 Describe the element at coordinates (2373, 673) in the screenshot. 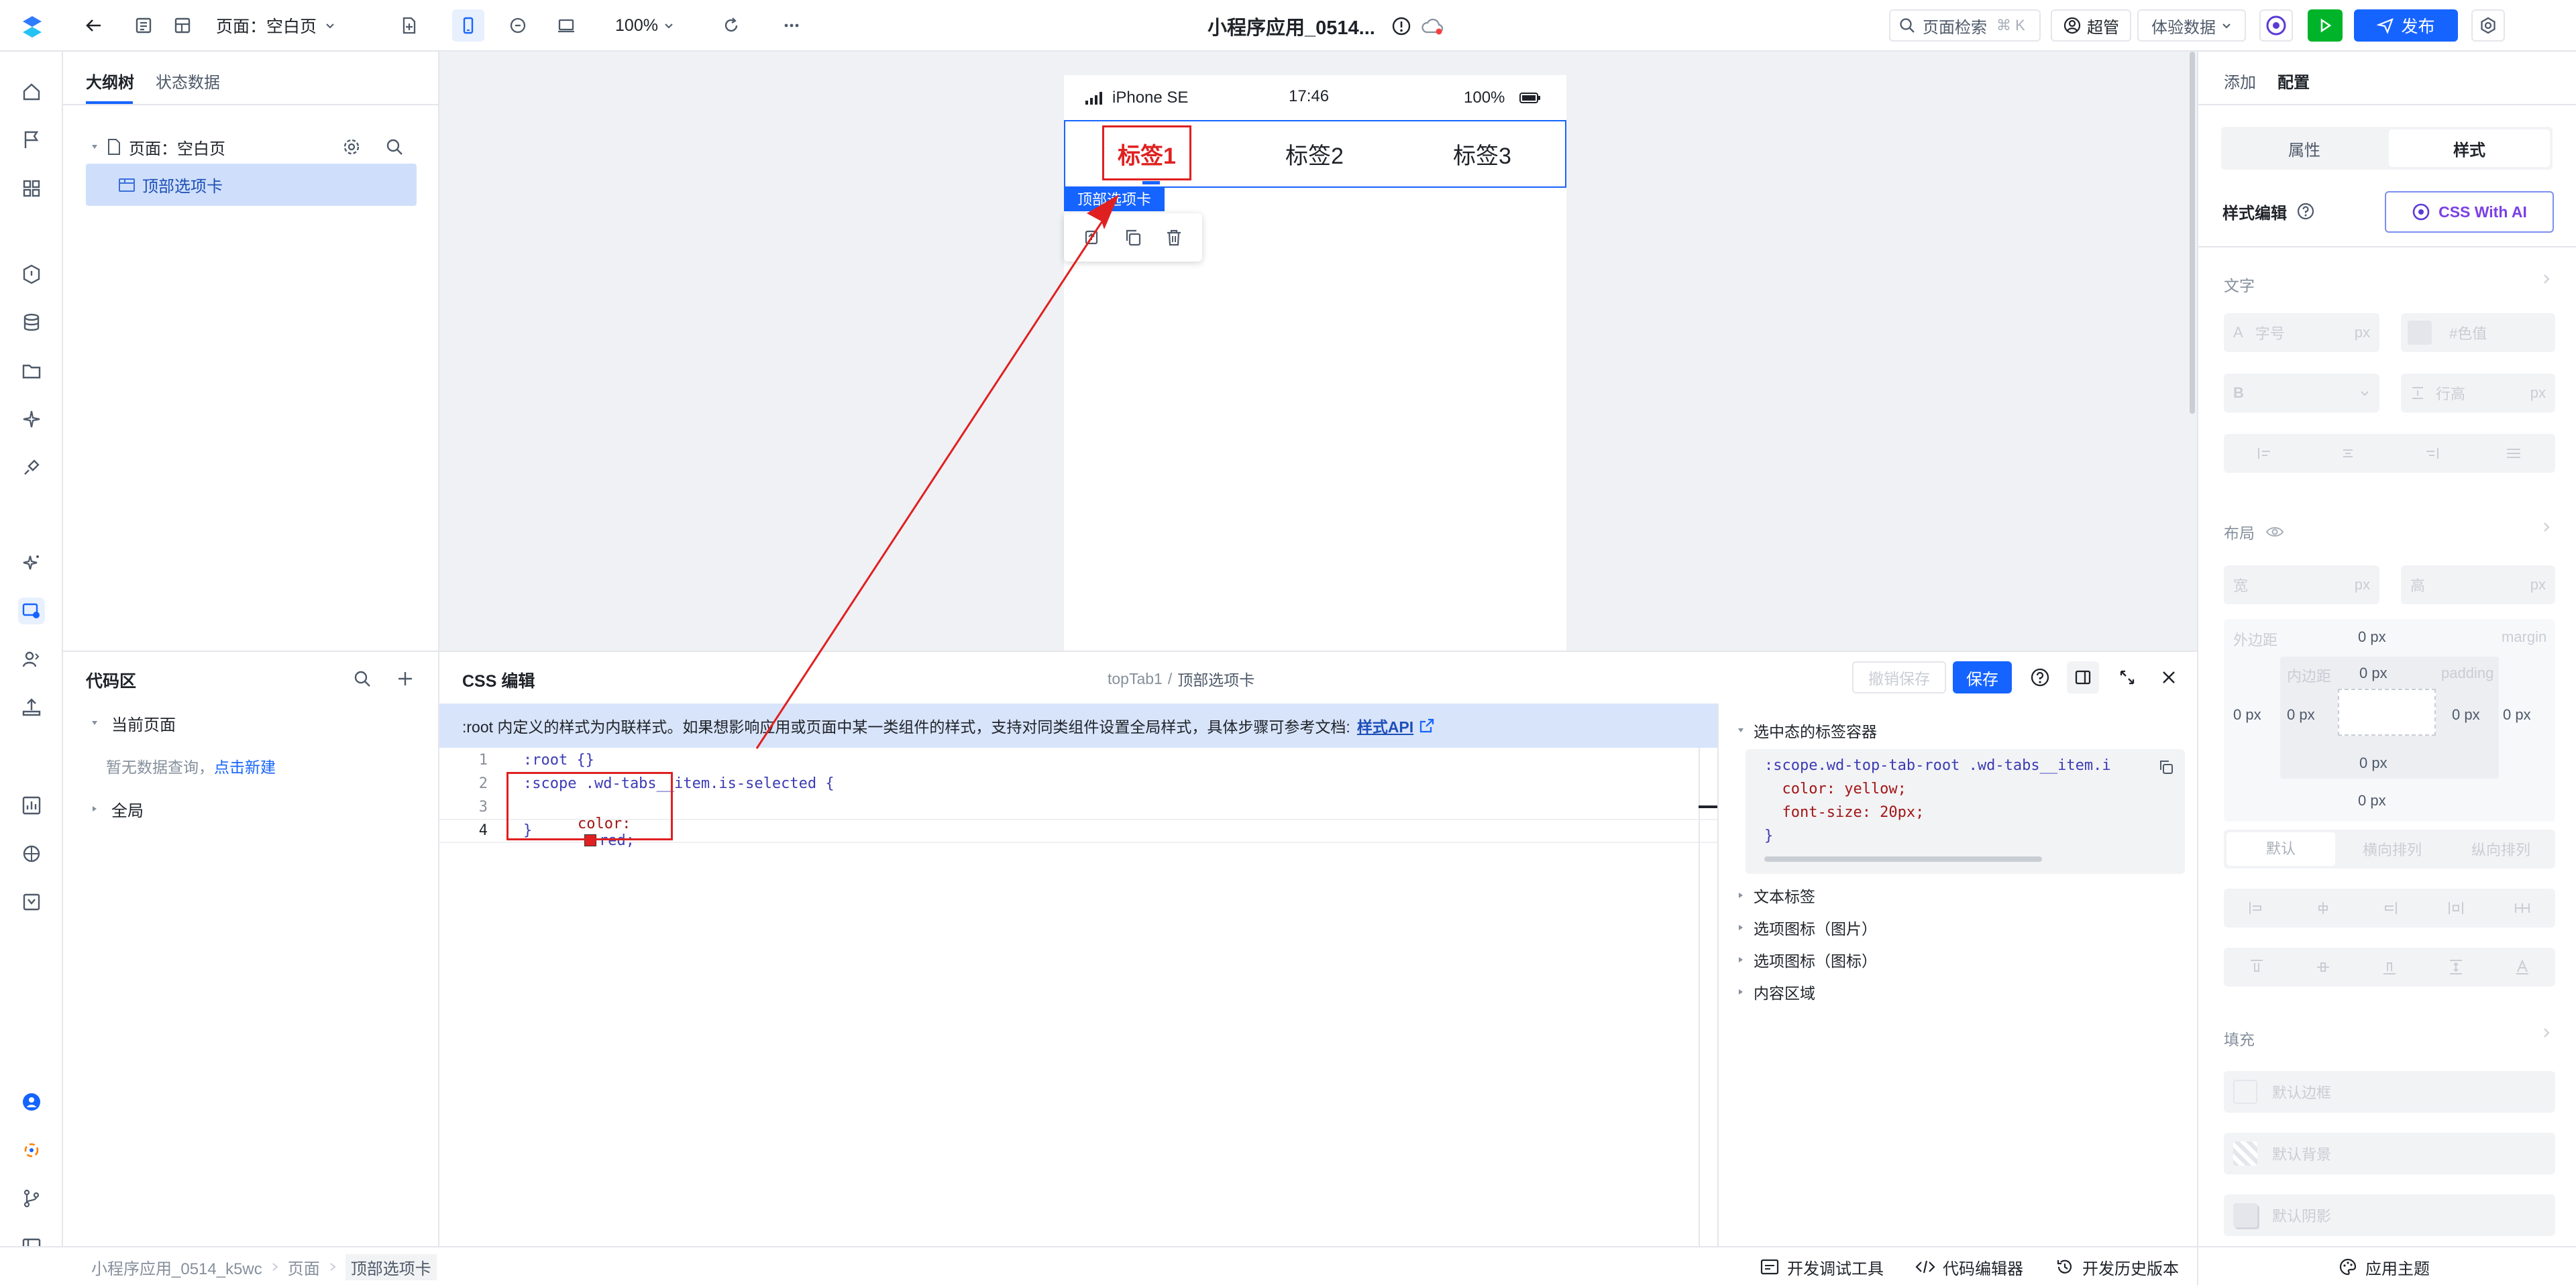

I see `padding-top-value: 0 px` at that location.